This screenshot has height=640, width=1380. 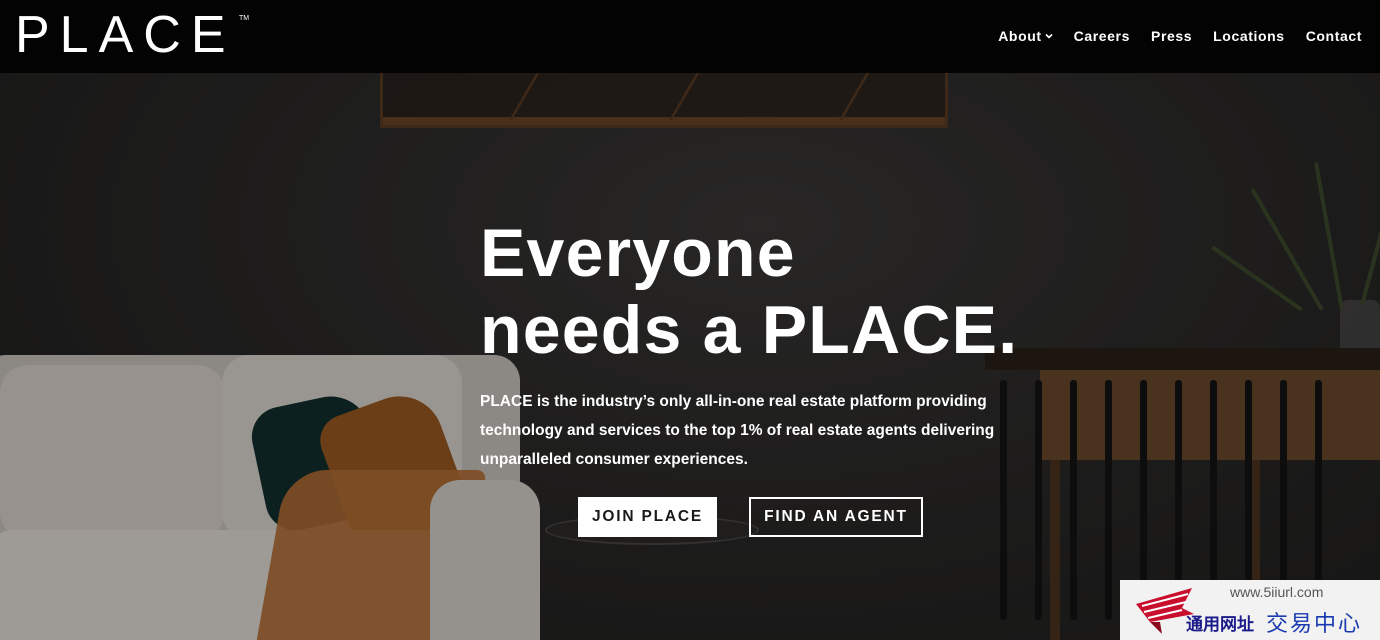 I want to click on find-agent-button: FIND AN AGENT, so click(x=836, y=517).